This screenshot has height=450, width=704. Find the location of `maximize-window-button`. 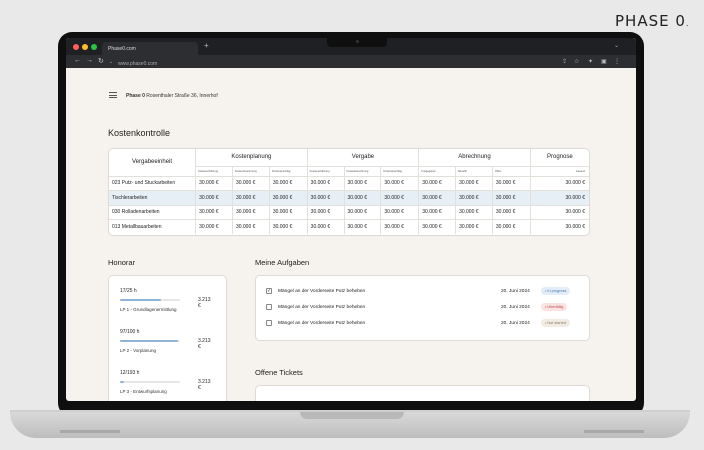

maximize-window-button is located at coordinates (94, 47).